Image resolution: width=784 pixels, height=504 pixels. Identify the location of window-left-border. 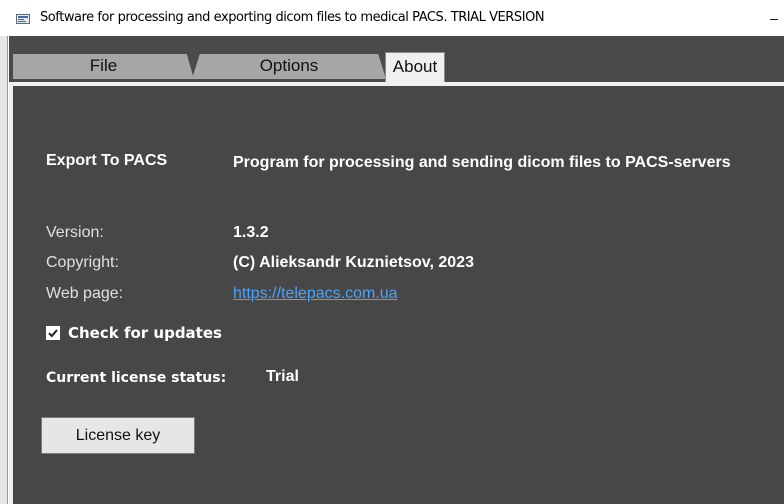
(4, 270).